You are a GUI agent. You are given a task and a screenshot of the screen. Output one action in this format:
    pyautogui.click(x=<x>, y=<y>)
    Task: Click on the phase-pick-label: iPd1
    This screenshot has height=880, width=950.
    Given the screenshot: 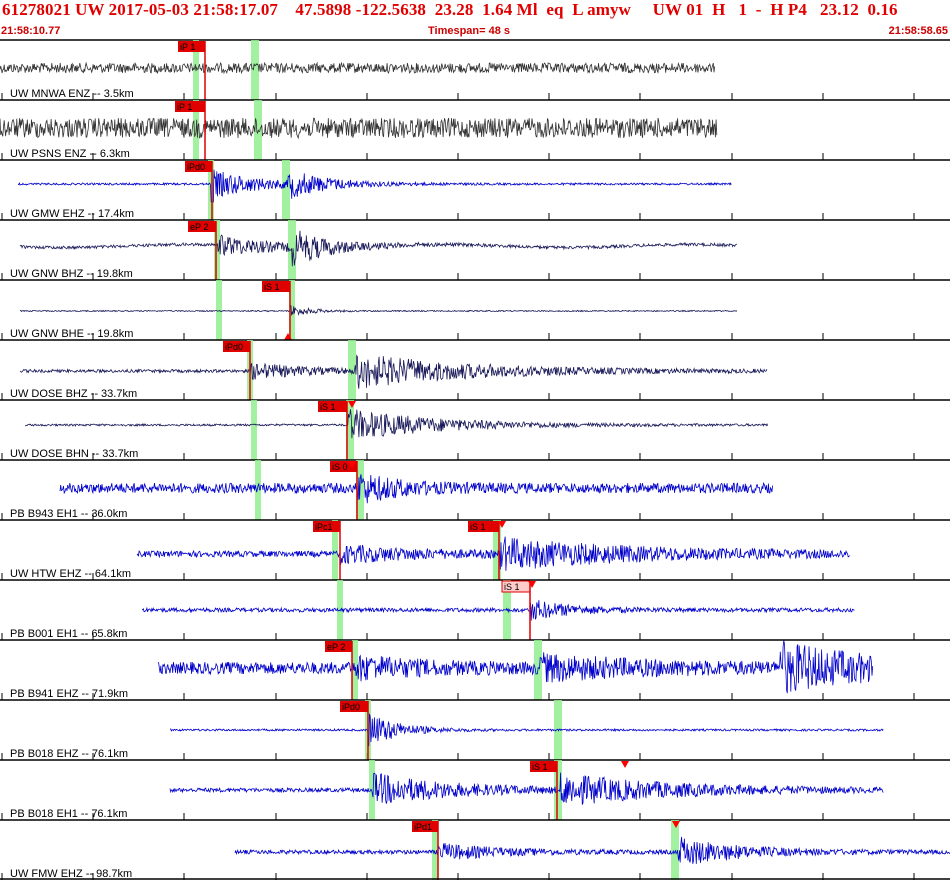 What is the action you would take?
    pyautogui.click(x=423, y=827)
    